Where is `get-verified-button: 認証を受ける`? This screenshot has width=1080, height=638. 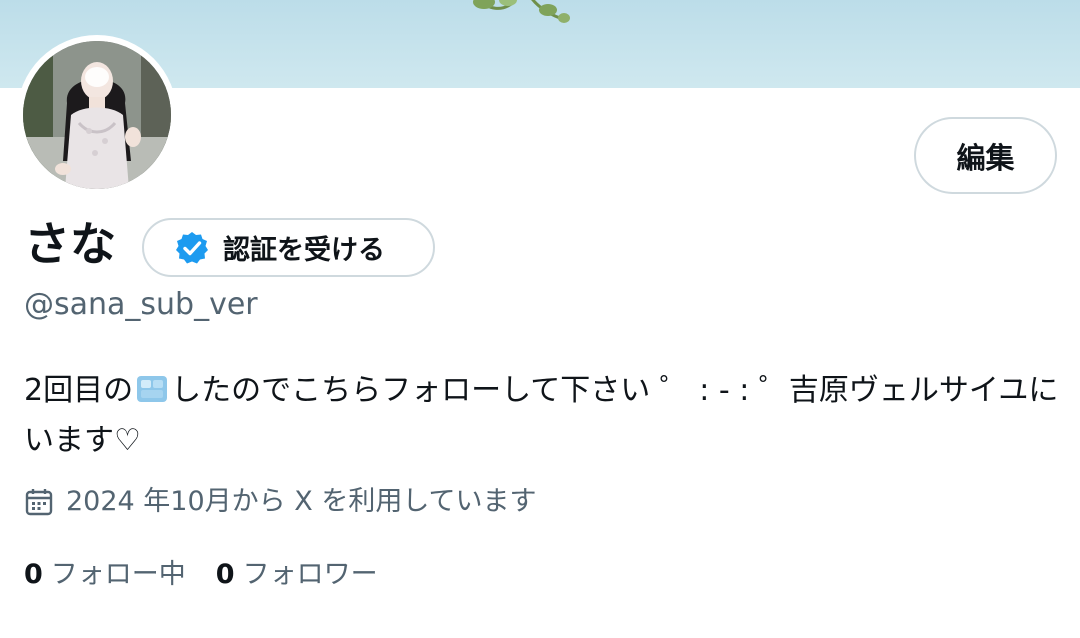 get-verified-button: 認証を受ける is located at coordinates (288, 247).